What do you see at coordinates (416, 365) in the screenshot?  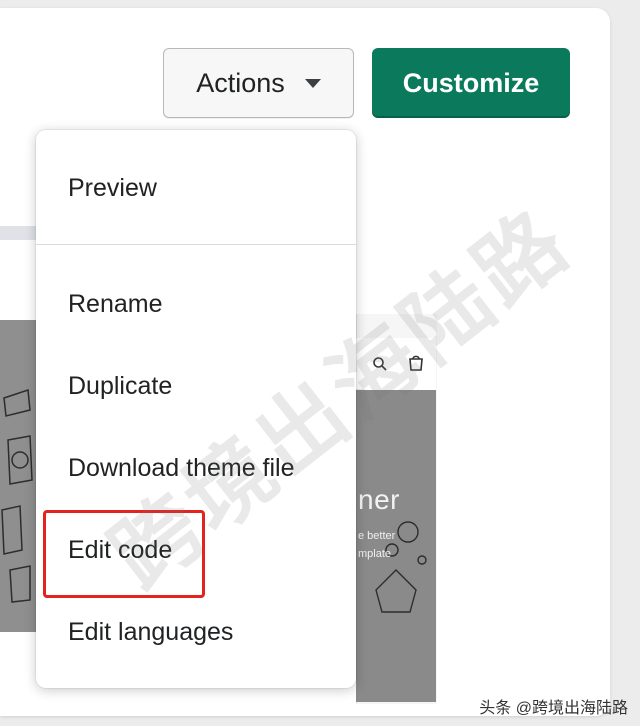 I see `cart-icon` at bounding box center [416, 365].